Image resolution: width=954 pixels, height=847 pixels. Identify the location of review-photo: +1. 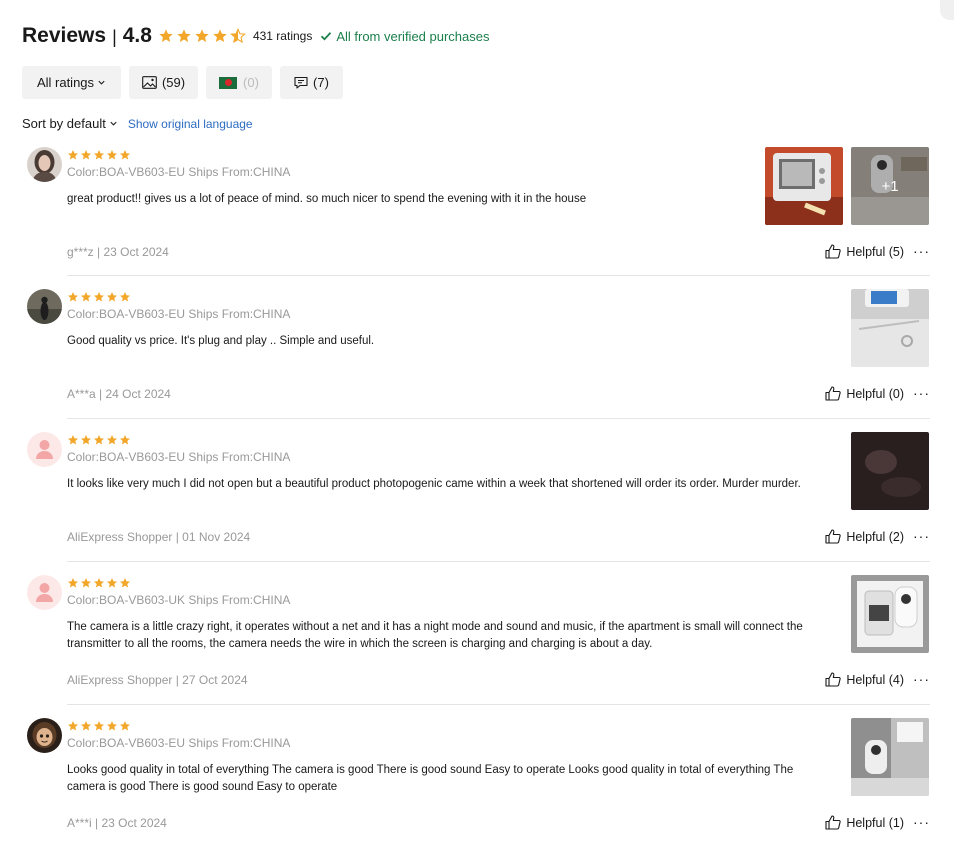
(890, 186).